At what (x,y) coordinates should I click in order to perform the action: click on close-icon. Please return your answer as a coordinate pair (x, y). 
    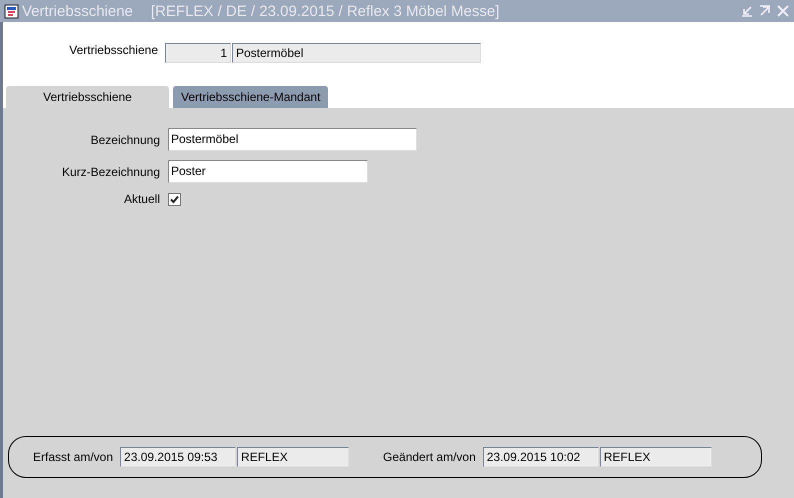
    Looking at the image, I should click on (783, 11).